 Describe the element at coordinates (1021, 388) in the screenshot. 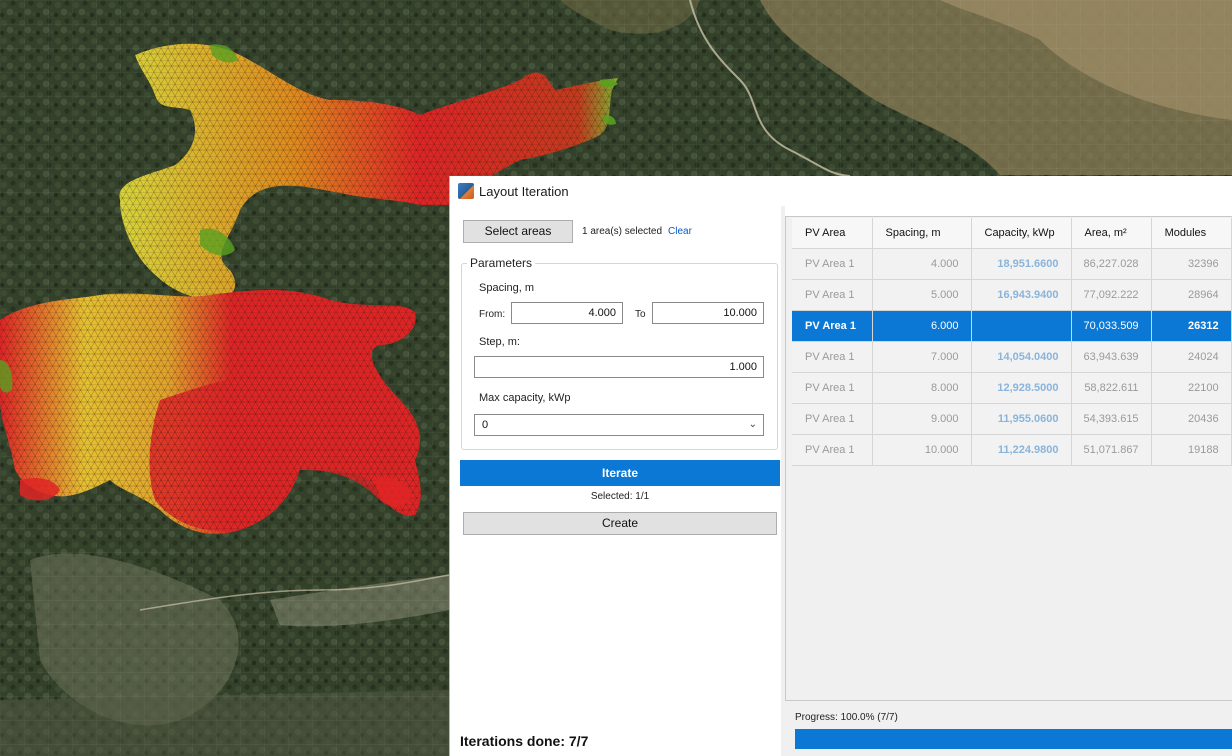

I see `cell-capacity: 12,928.5000` at that location.